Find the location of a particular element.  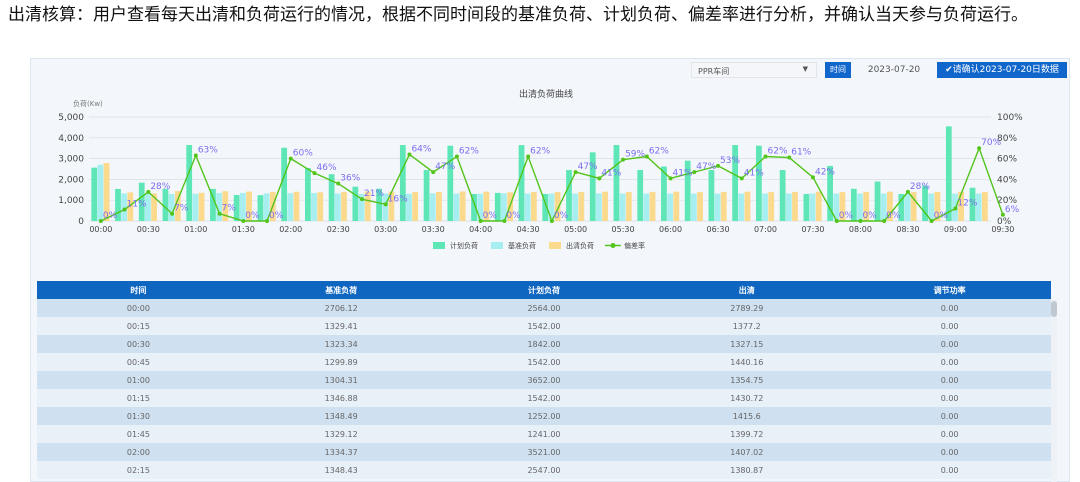

deviation-label: 12% is located at coordinates (967, 204).